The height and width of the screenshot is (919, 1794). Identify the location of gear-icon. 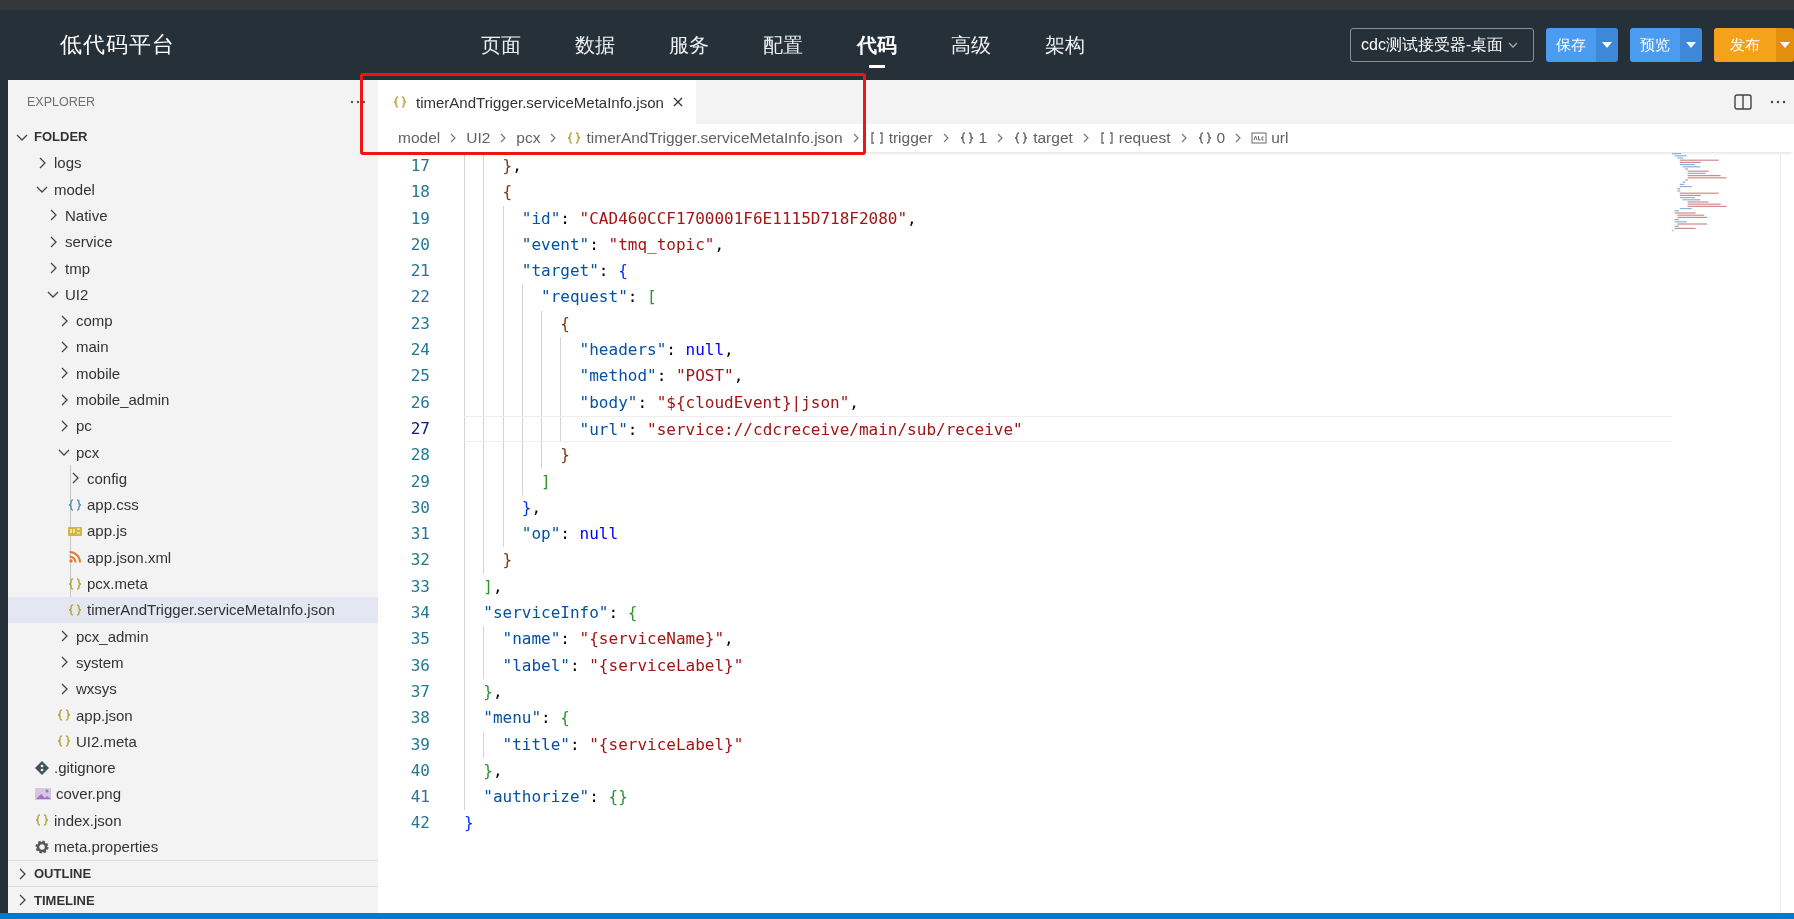
(42, 846).